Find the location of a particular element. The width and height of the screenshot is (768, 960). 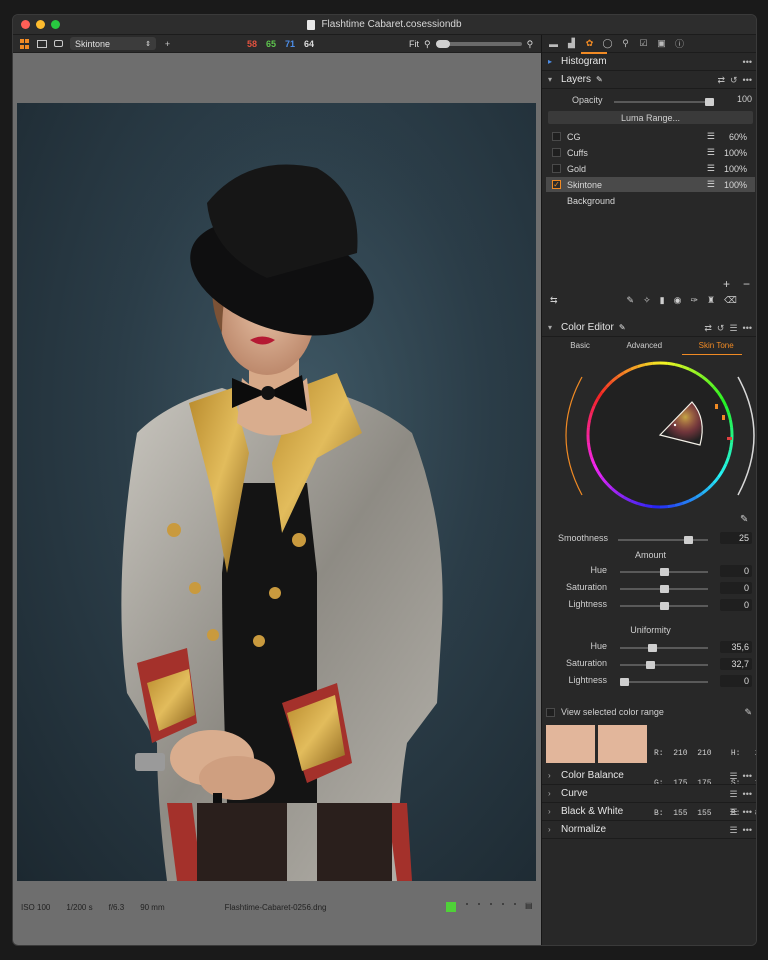

maximize-window-button is located at coordinates (55, 24).